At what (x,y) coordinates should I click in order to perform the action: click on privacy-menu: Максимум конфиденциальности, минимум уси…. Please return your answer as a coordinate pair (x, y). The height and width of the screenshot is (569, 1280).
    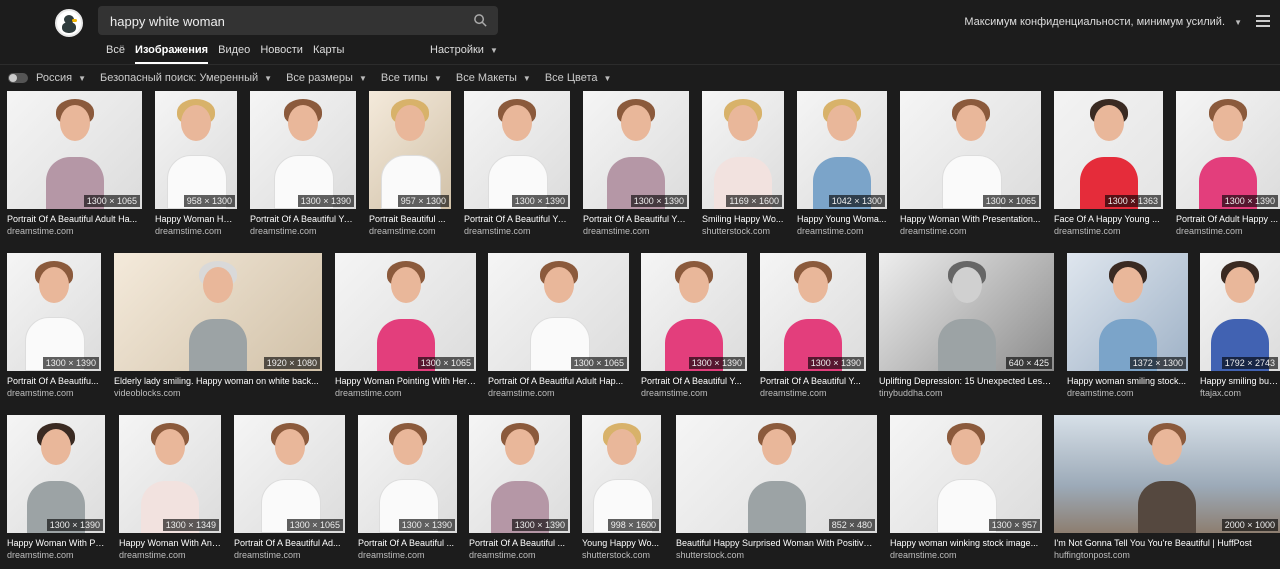
    Looking at the image, I should click on (1103, 22).